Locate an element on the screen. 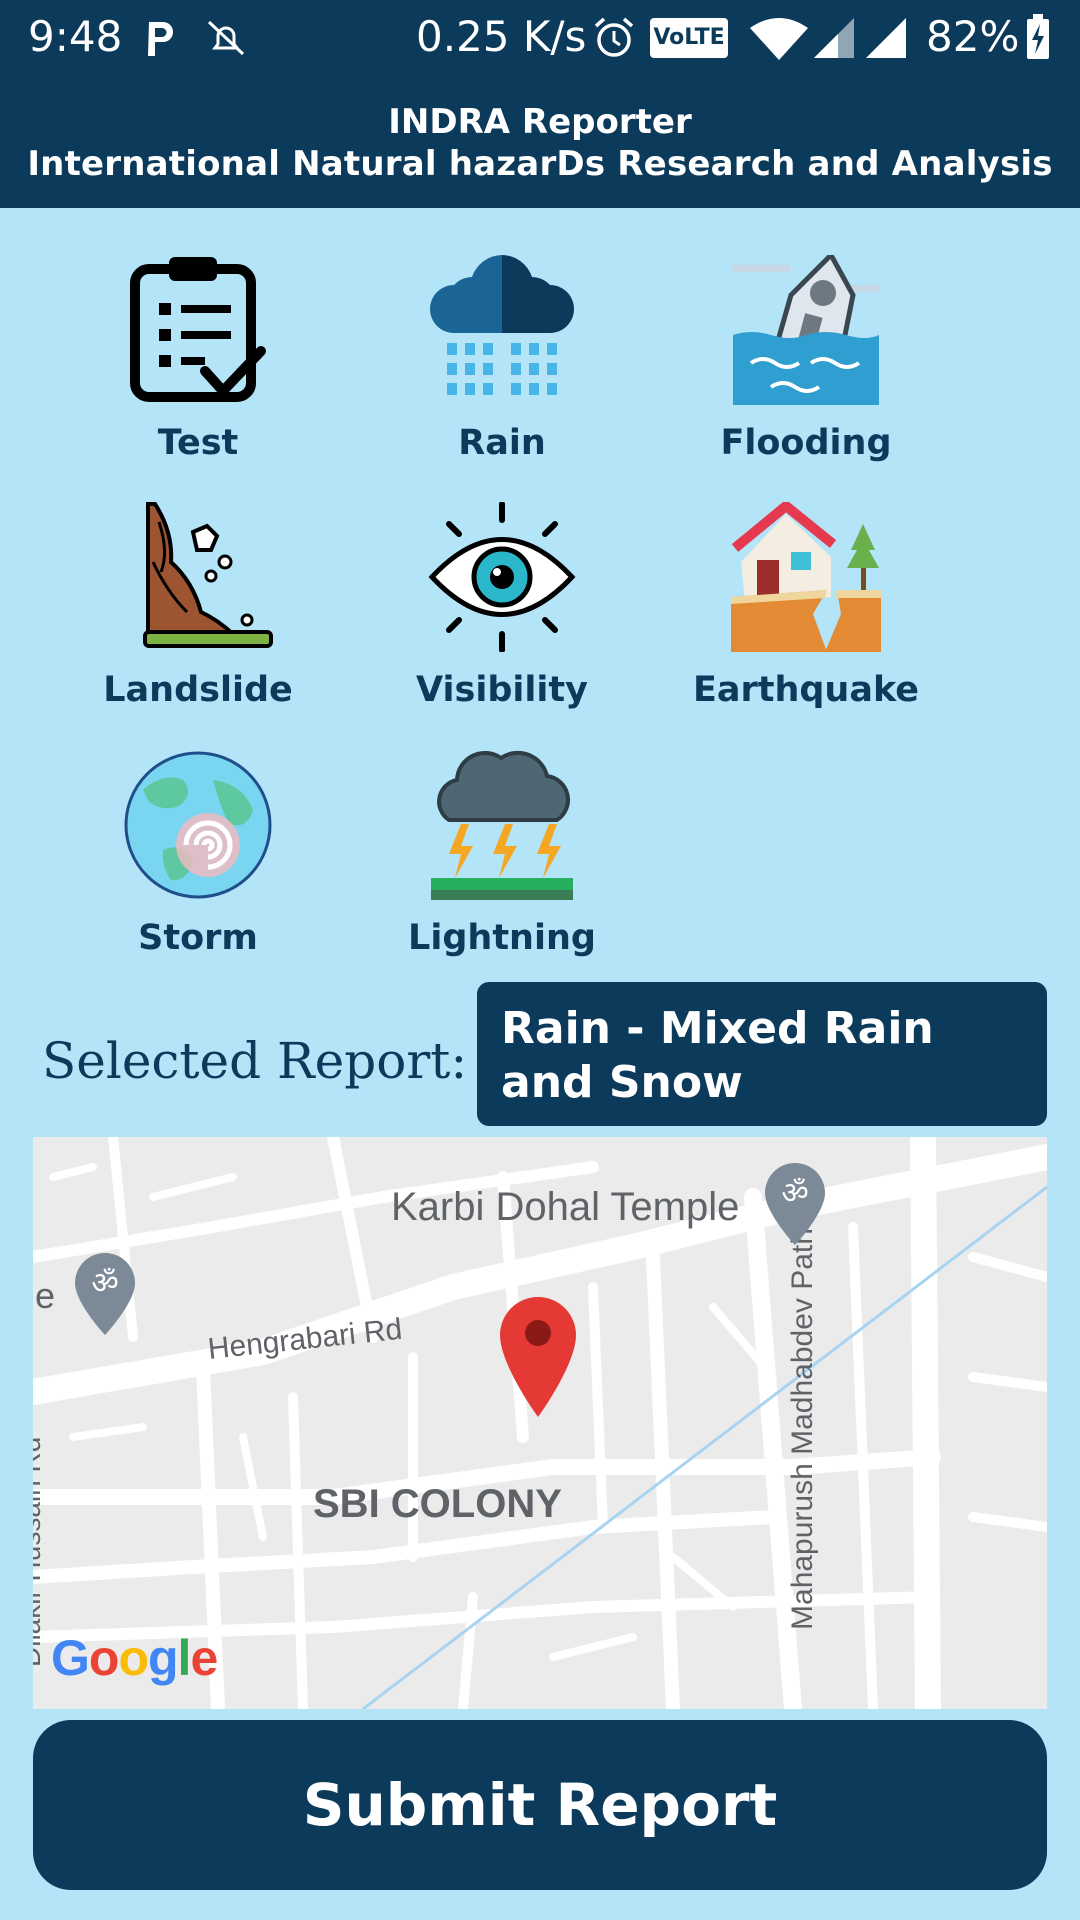  status-bar: 9:48 0.25 K/s VoLTE 82% is located at coordinates (540, 39).